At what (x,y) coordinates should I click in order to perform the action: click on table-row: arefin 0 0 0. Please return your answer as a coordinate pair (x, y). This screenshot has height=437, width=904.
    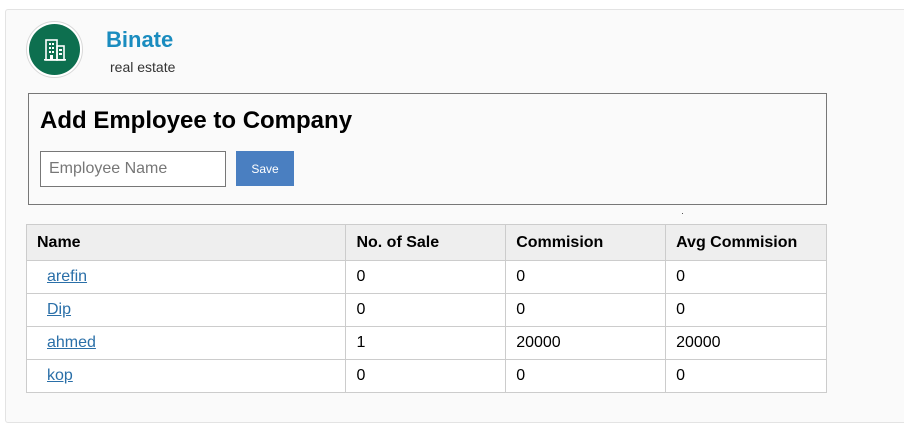
    Looking at the image, I should click on (426, 277).